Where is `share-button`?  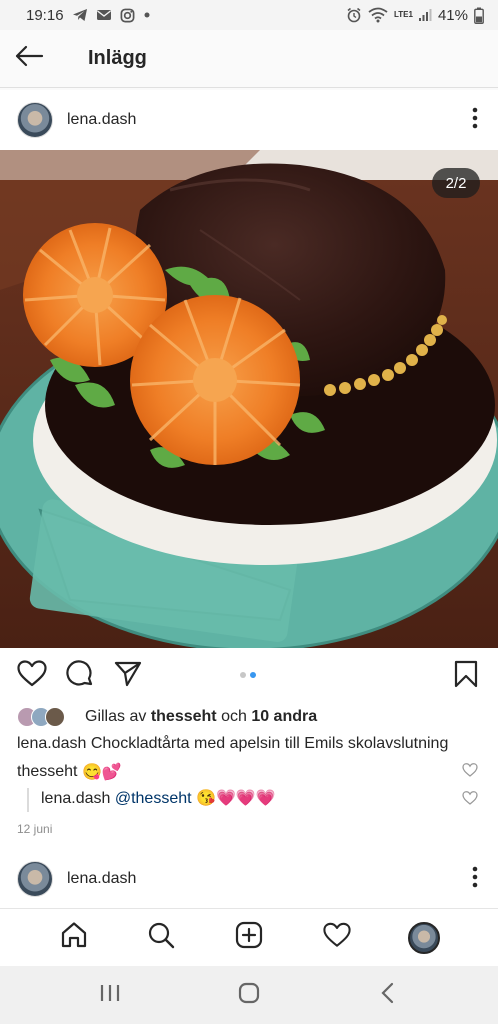
share-button is located at coordinates (128, 676).